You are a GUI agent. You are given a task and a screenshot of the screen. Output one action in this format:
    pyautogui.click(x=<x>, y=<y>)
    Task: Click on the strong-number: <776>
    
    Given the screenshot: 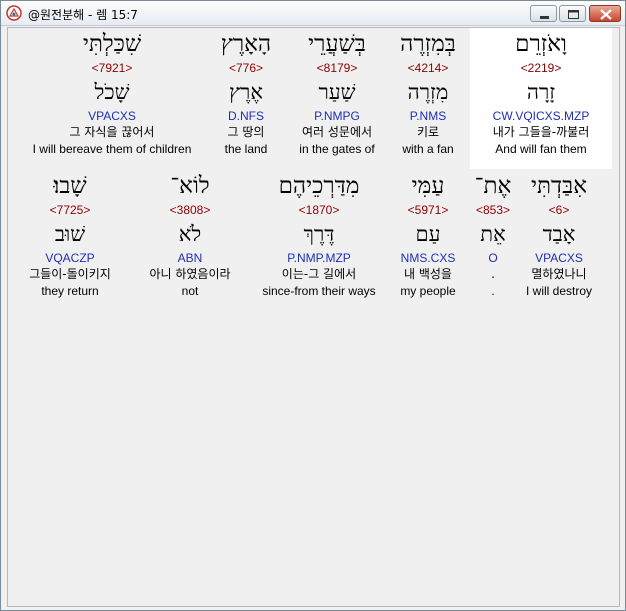 What is the action you would take?
    pyautogui.click(x=246, y=68)
    